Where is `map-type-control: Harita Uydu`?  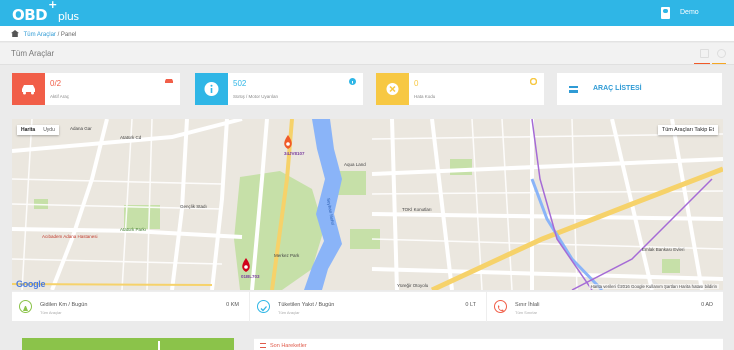 map-type-control: Harita Uydu is located at coordinates (38, 130).